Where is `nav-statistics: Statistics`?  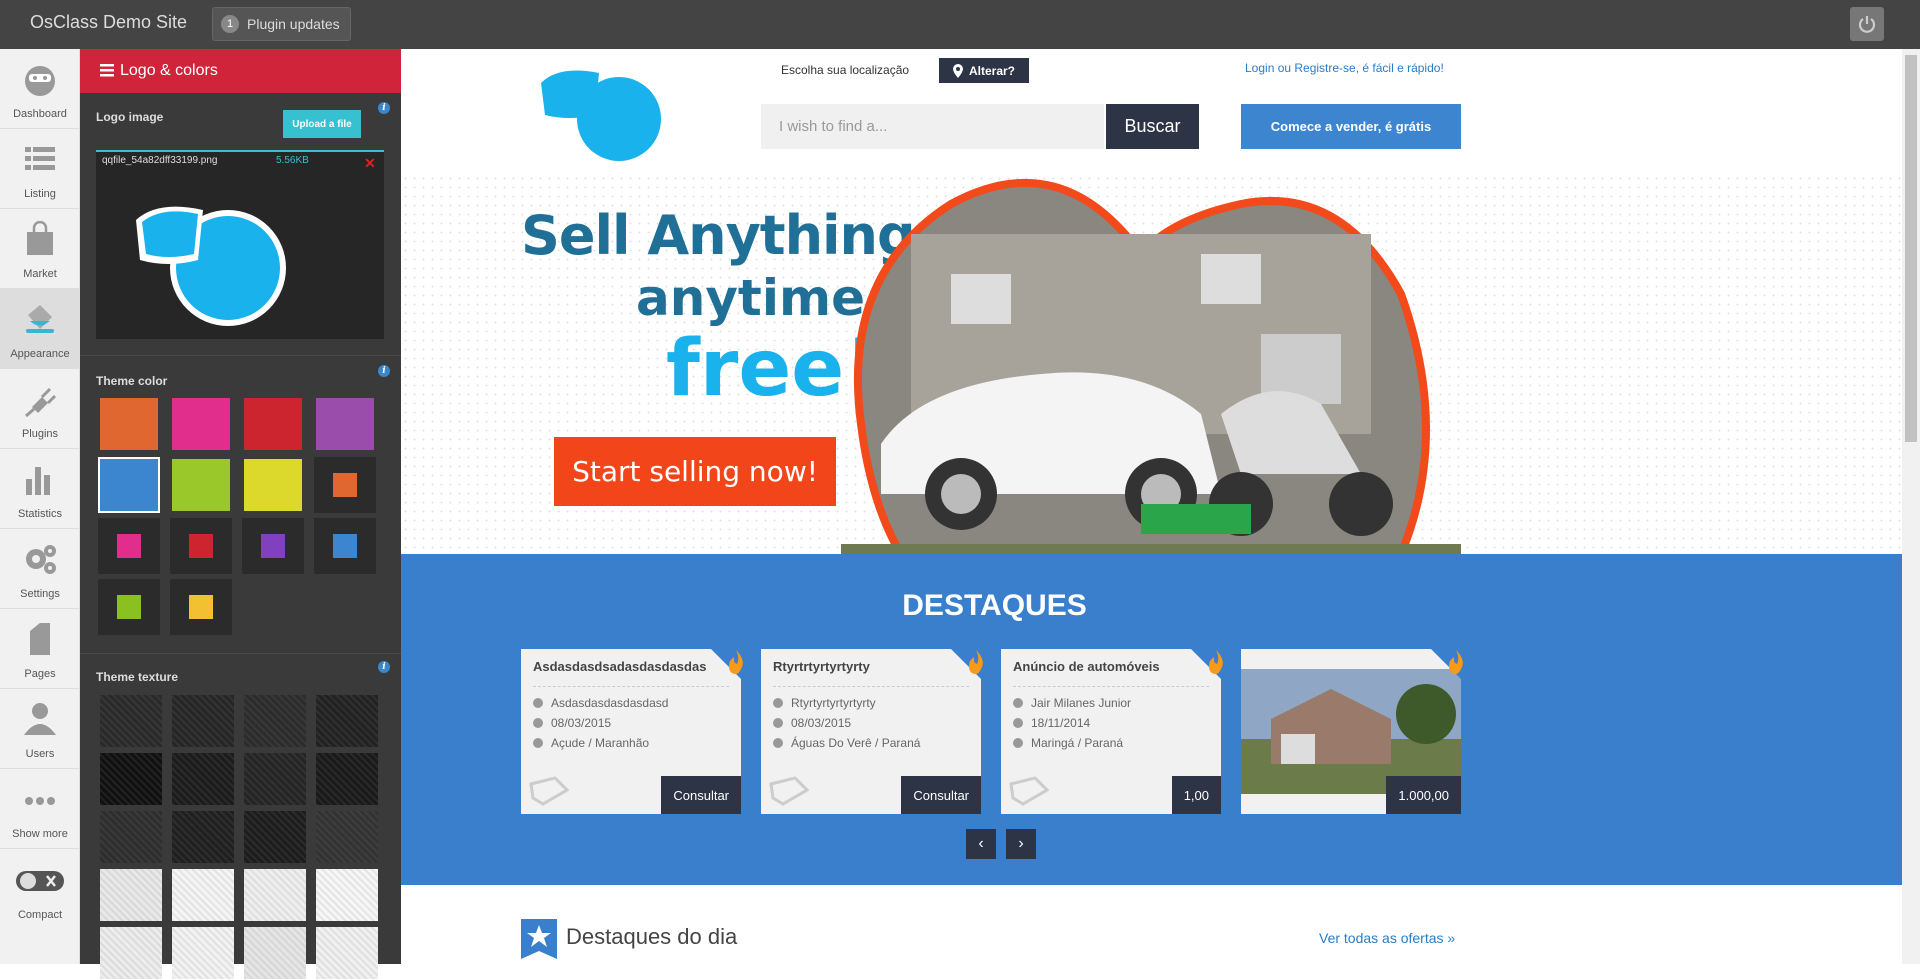 nav-statistics: Statistics is located at coordinates (40, 489).